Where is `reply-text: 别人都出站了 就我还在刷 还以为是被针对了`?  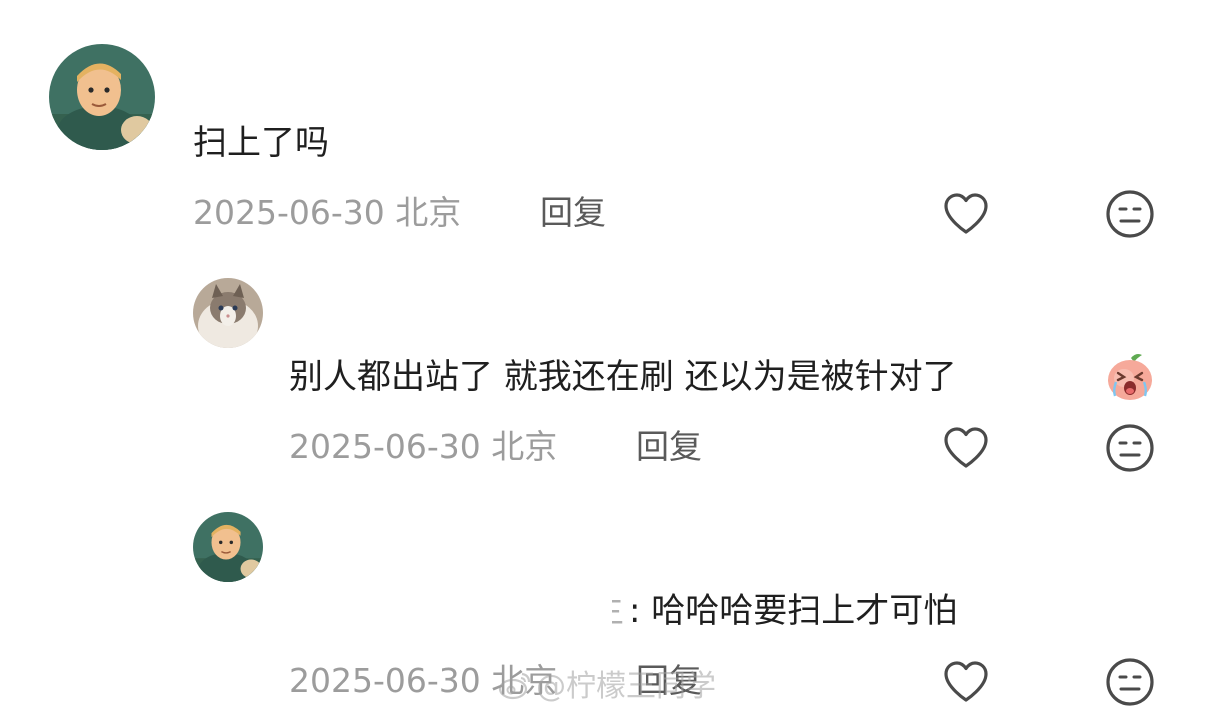
reply-text: 别人都出站了 就我还在刷 还以为是被针对了 is located at coordinates (623, 377).